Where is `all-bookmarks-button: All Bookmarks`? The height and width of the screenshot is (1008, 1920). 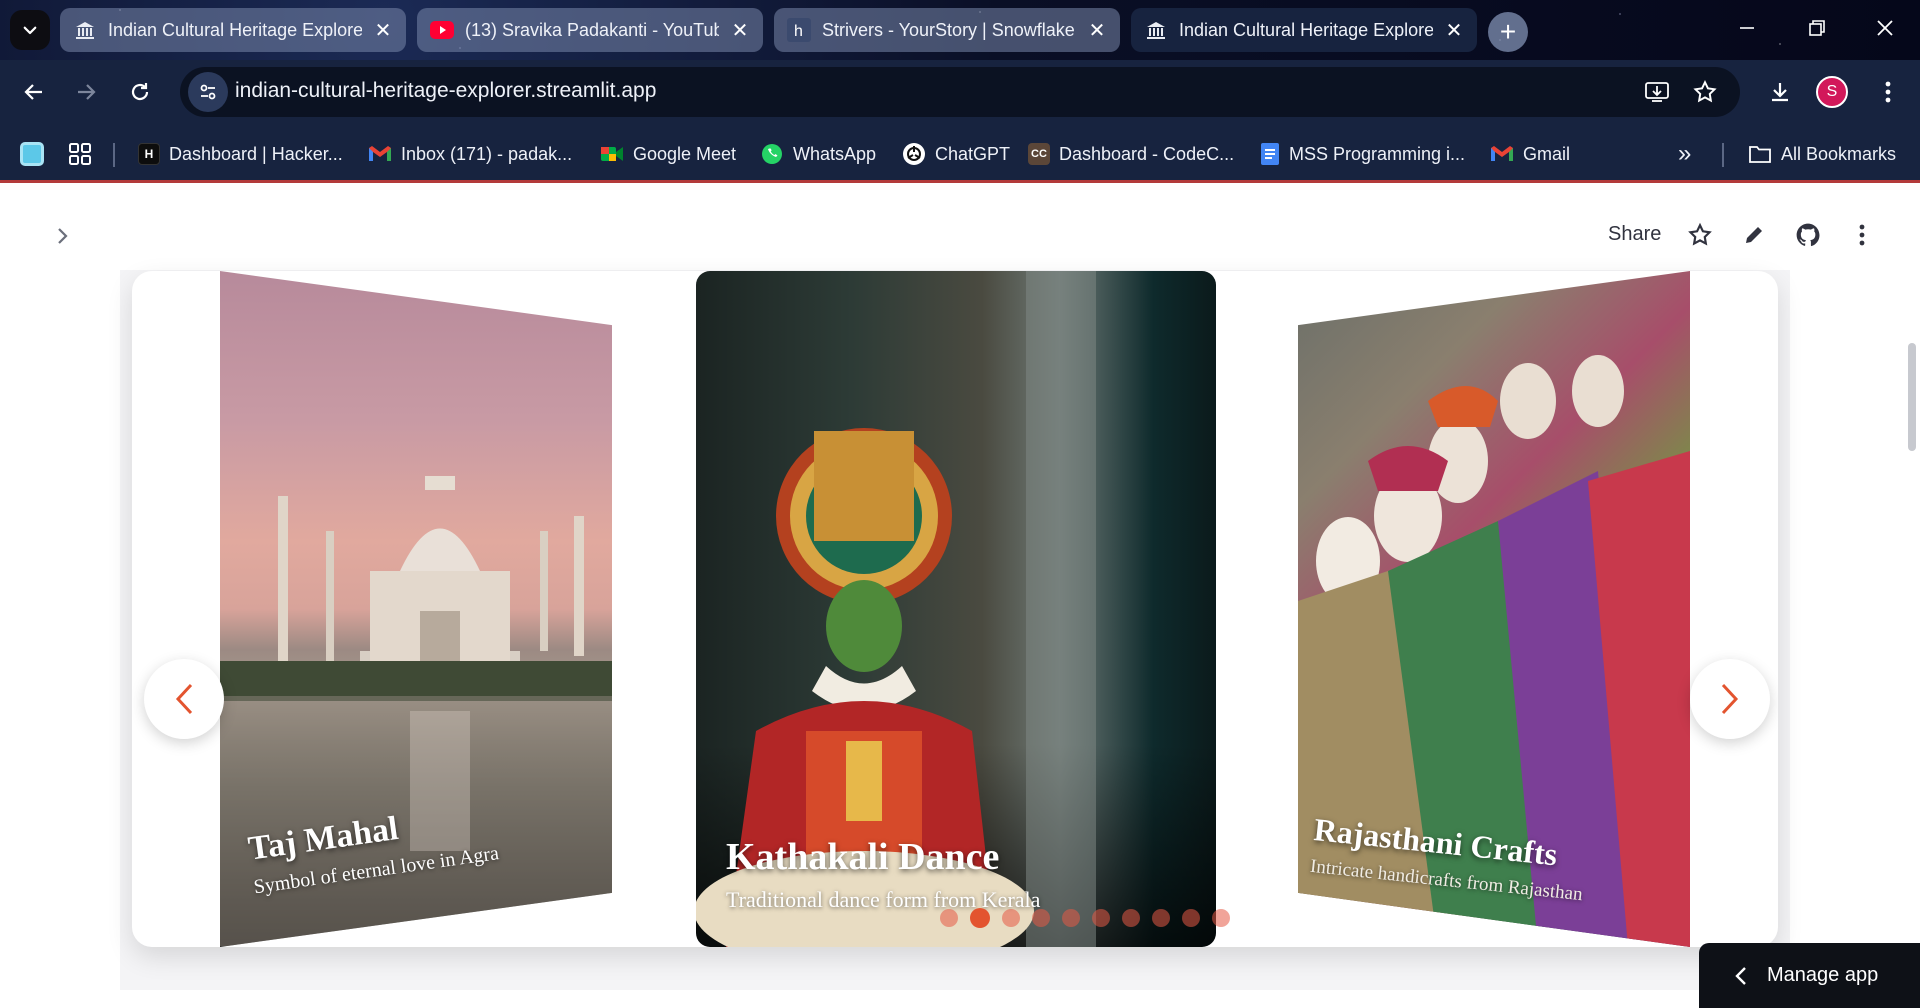 all-bookmarks-button: All Bookmarks is located at coordinates (1822, 154).